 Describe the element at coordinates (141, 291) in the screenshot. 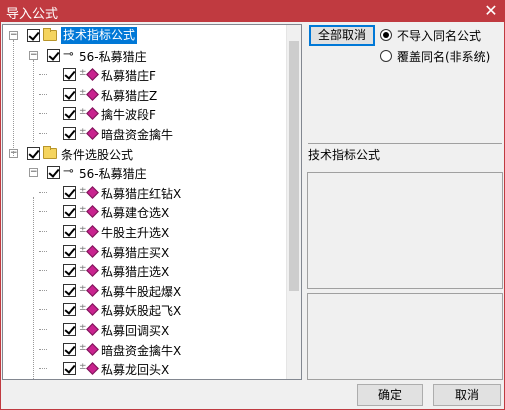

I see `tree-item-label: 私募牛股起爆X` at that location.